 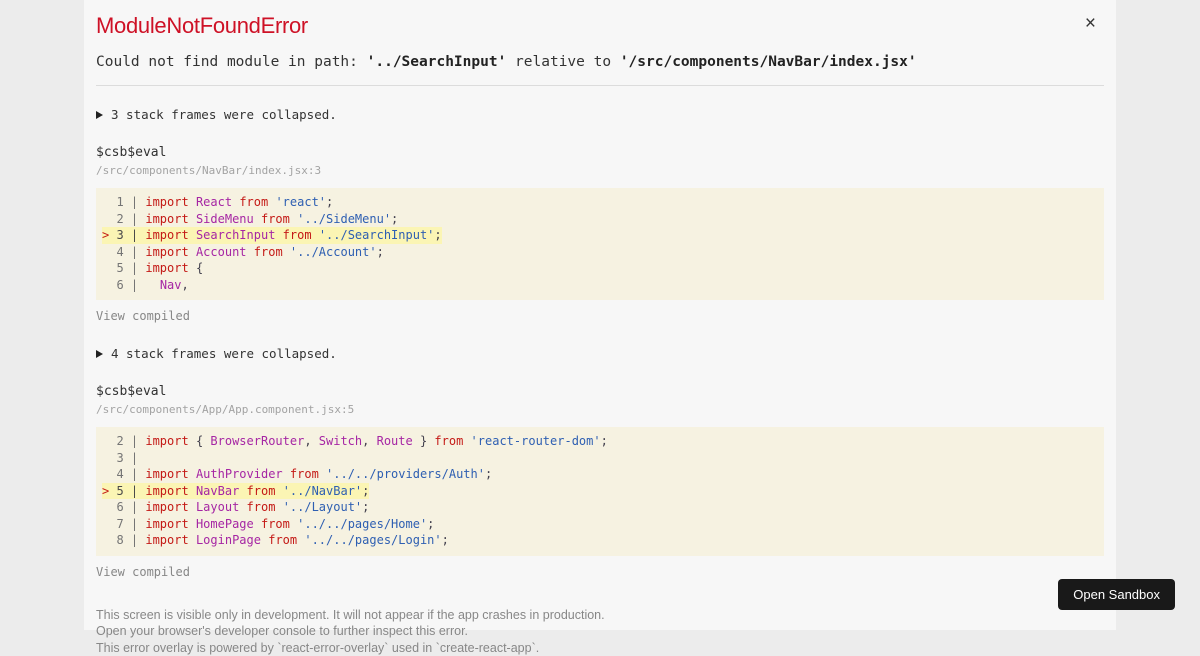 I want to click on code-line: 4 | import Account from '../Account';, so click(x=599, y=252).